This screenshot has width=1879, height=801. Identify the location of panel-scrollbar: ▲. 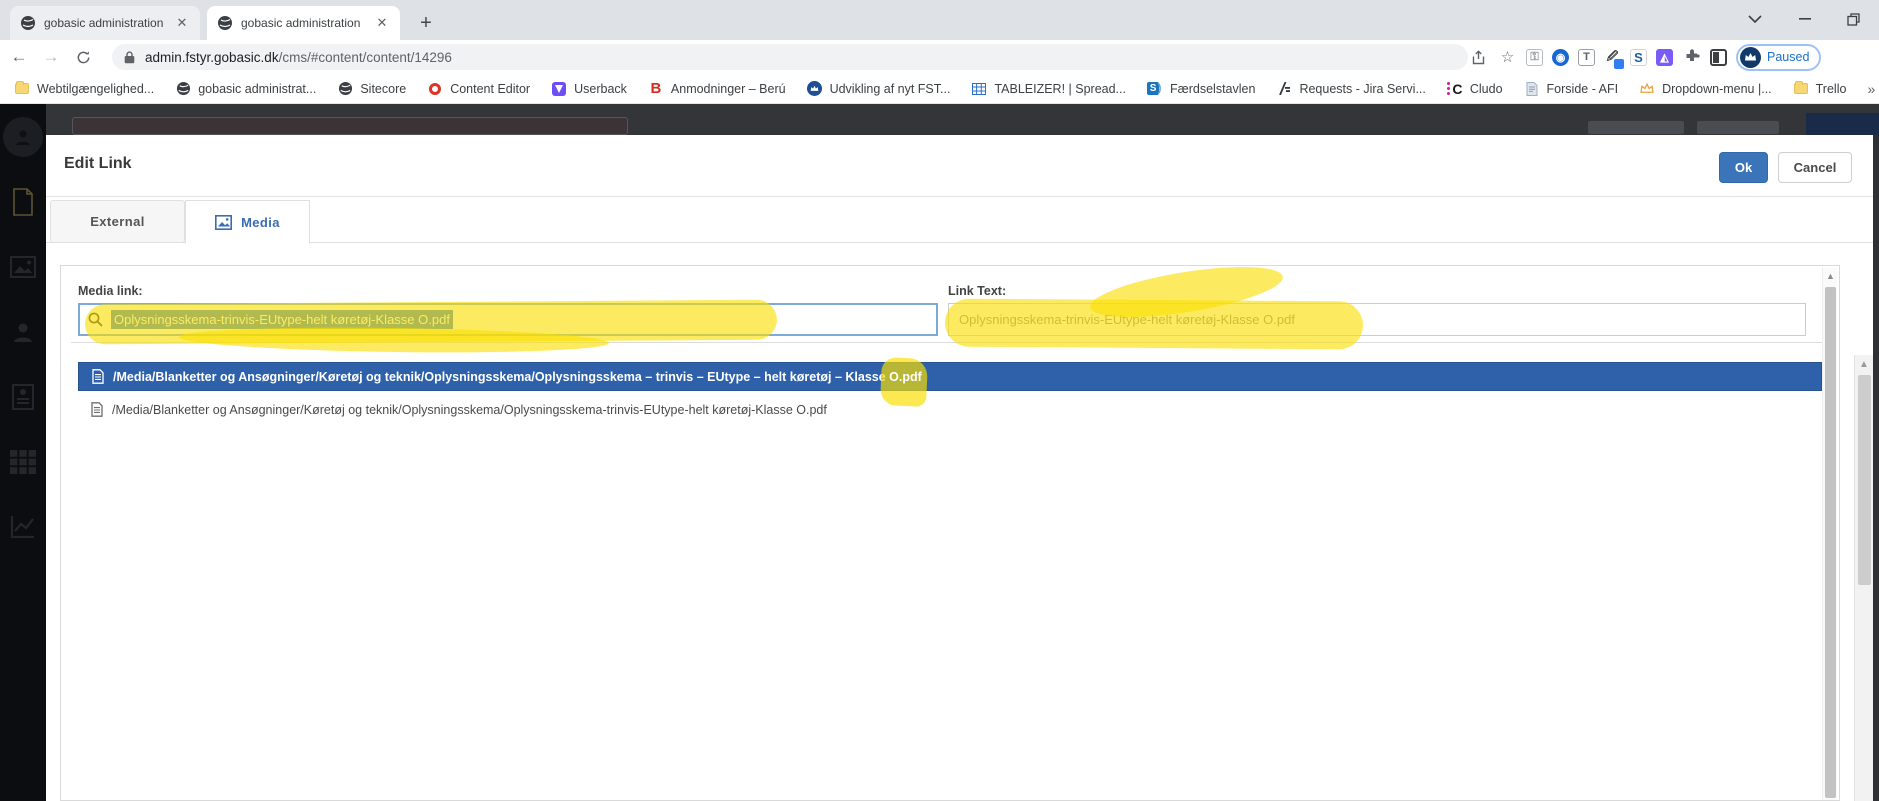
(1829, 534).